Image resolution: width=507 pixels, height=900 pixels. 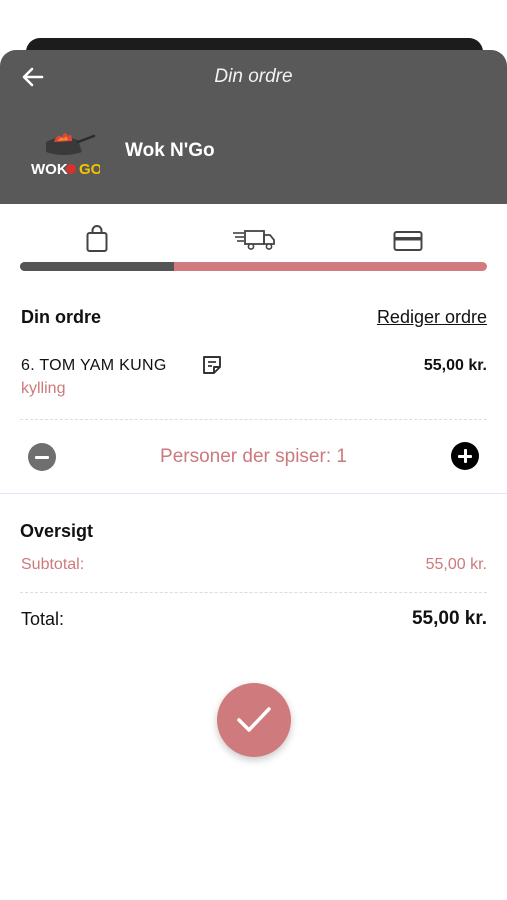 I want to click on checkmark-icon, so click(x=254, y=719).